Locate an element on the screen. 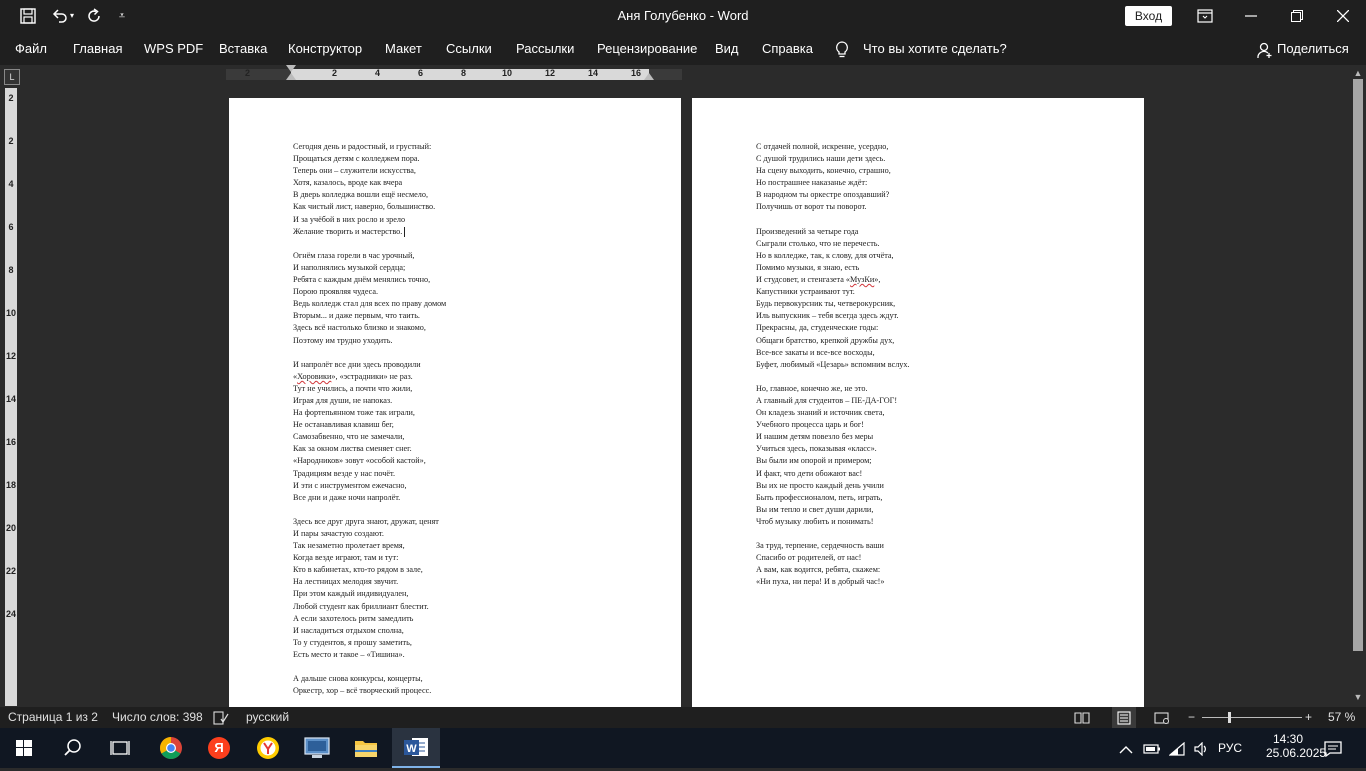 The width and height of the screenshot is (1366, 771). ruler-number: 10 is located at coordinates (10, 313).